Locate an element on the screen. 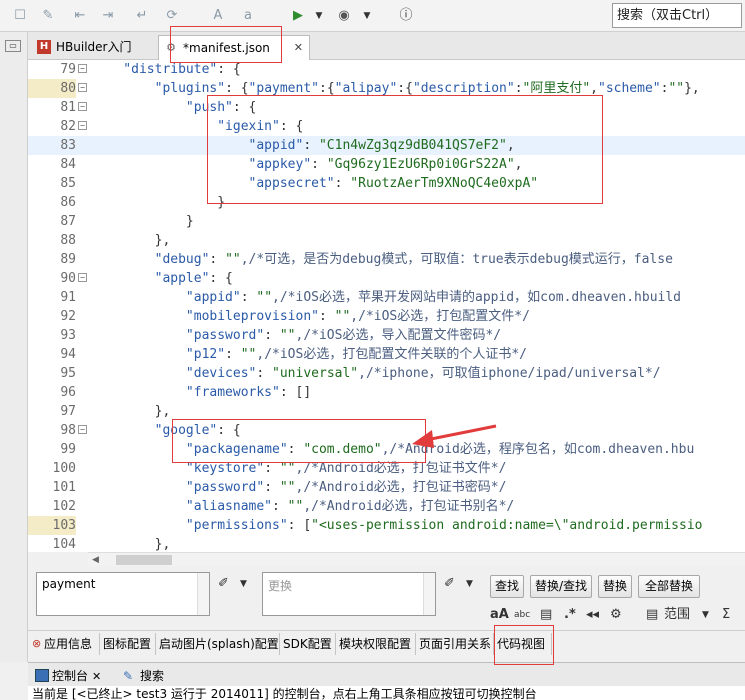  match-case-toggle: aA is located at coordinates (499, 615).